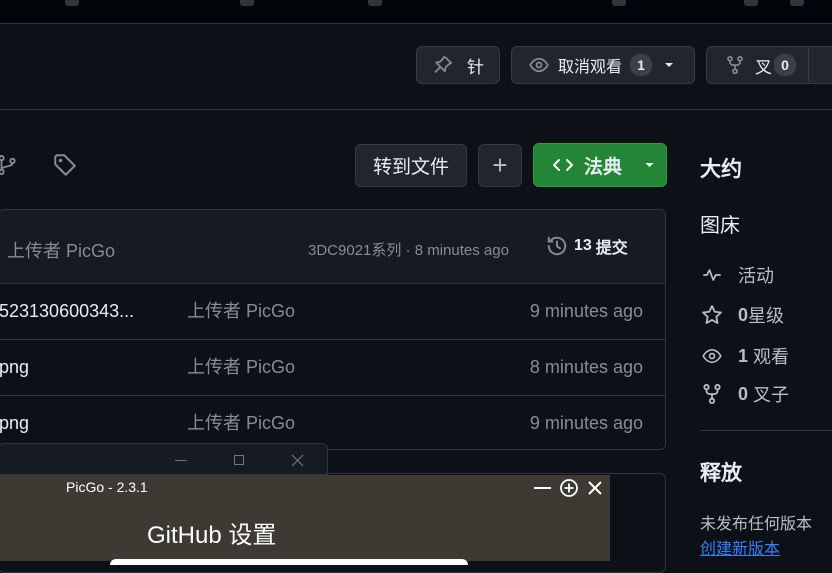 The width and height of the screenshot is (832, 573). I want to click on plus-circle-icon, so click(569, 488).